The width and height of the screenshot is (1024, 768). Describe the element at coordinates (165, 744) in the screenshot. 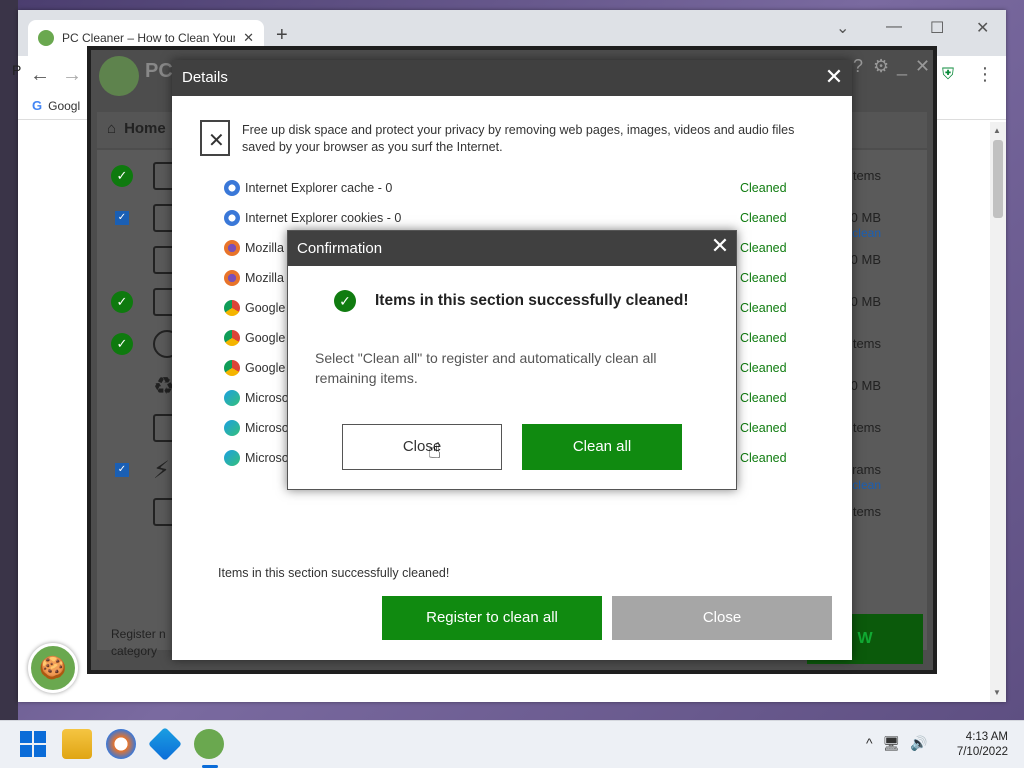

I see `app-taskbar-icon` at that location.